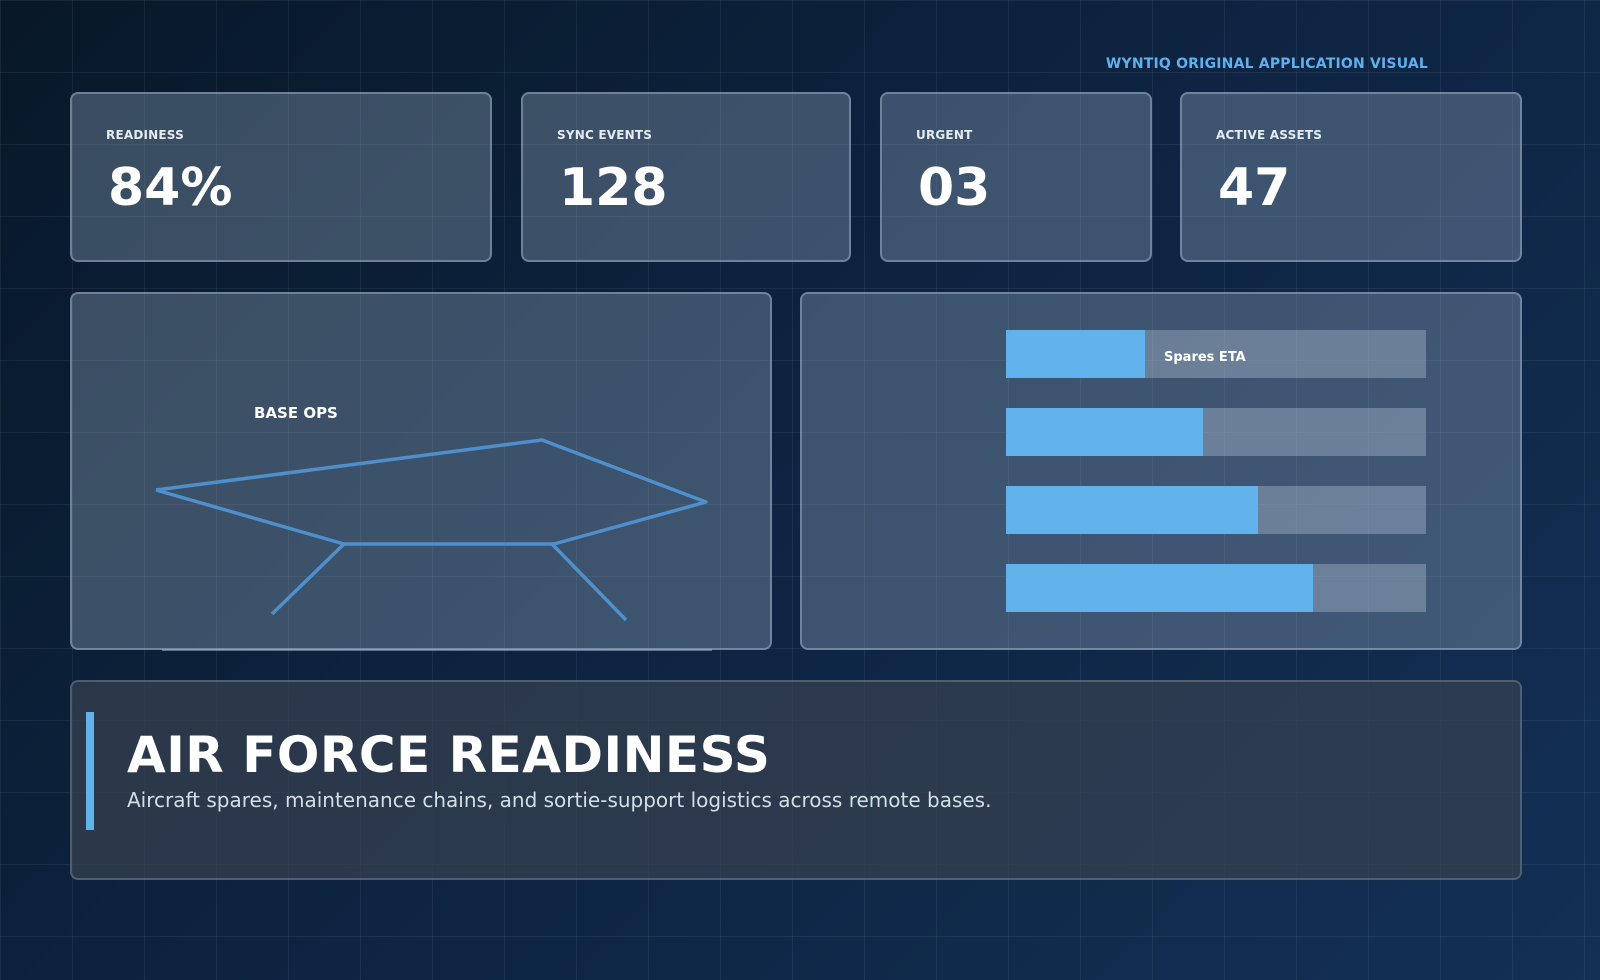  I want to click on stat-card-urgent: URGENT 03, so click(1016, 177).